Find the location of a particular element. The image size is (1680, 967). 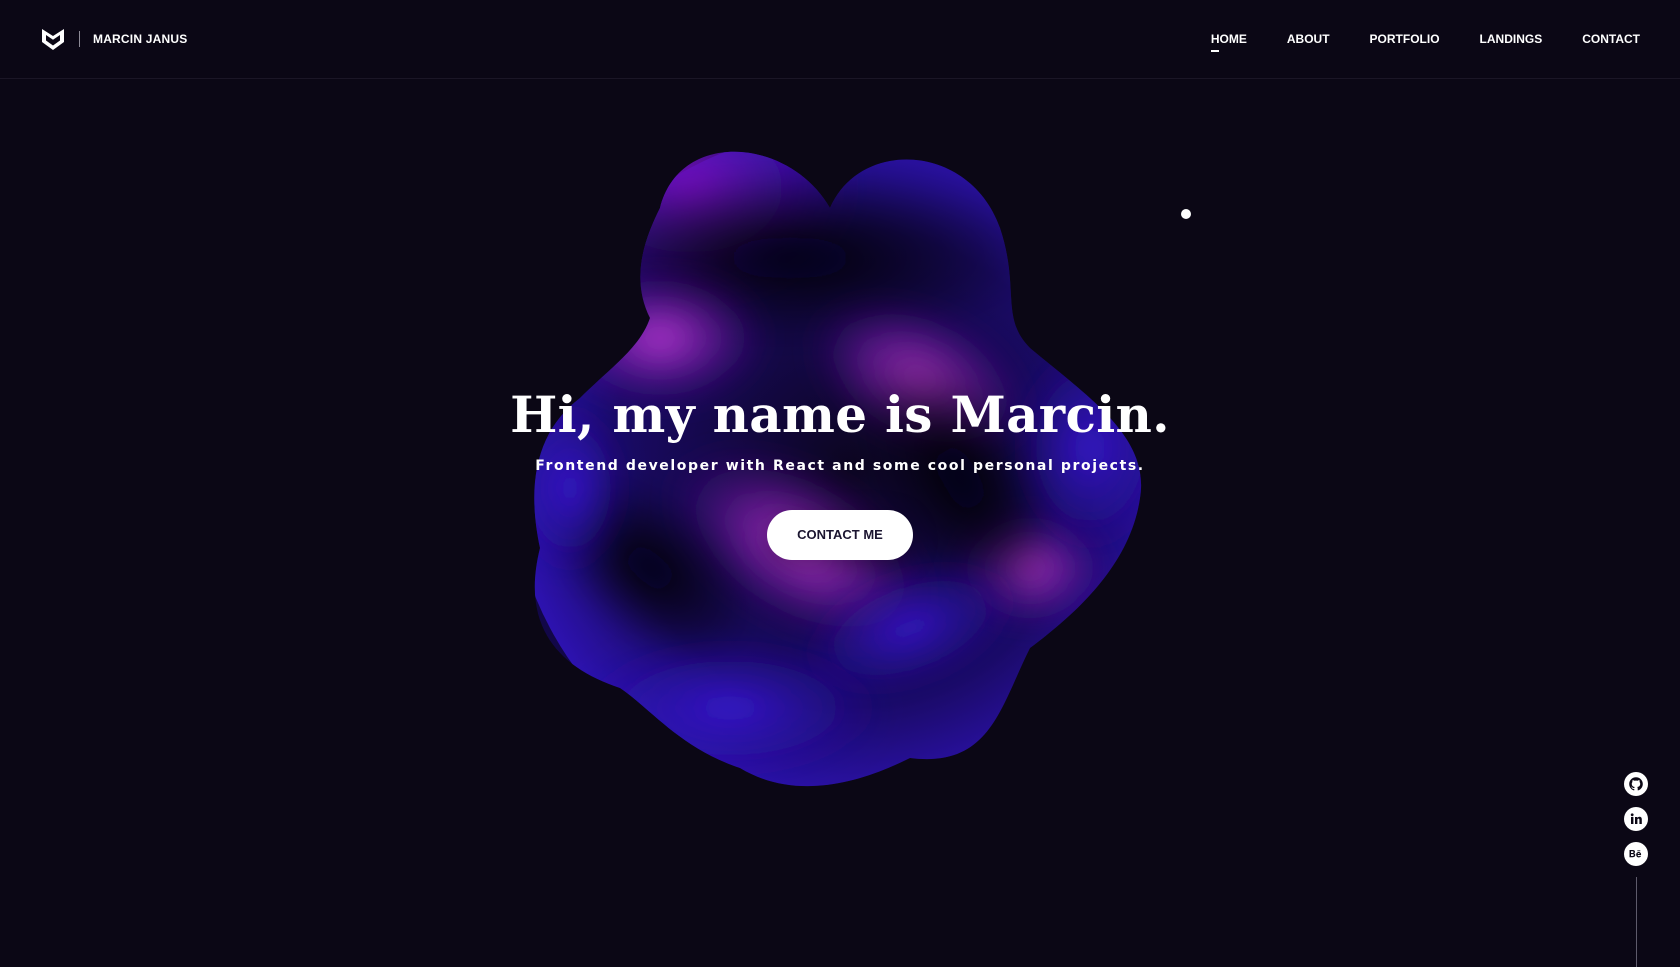

github-link is located at coordinates (1636, 784).